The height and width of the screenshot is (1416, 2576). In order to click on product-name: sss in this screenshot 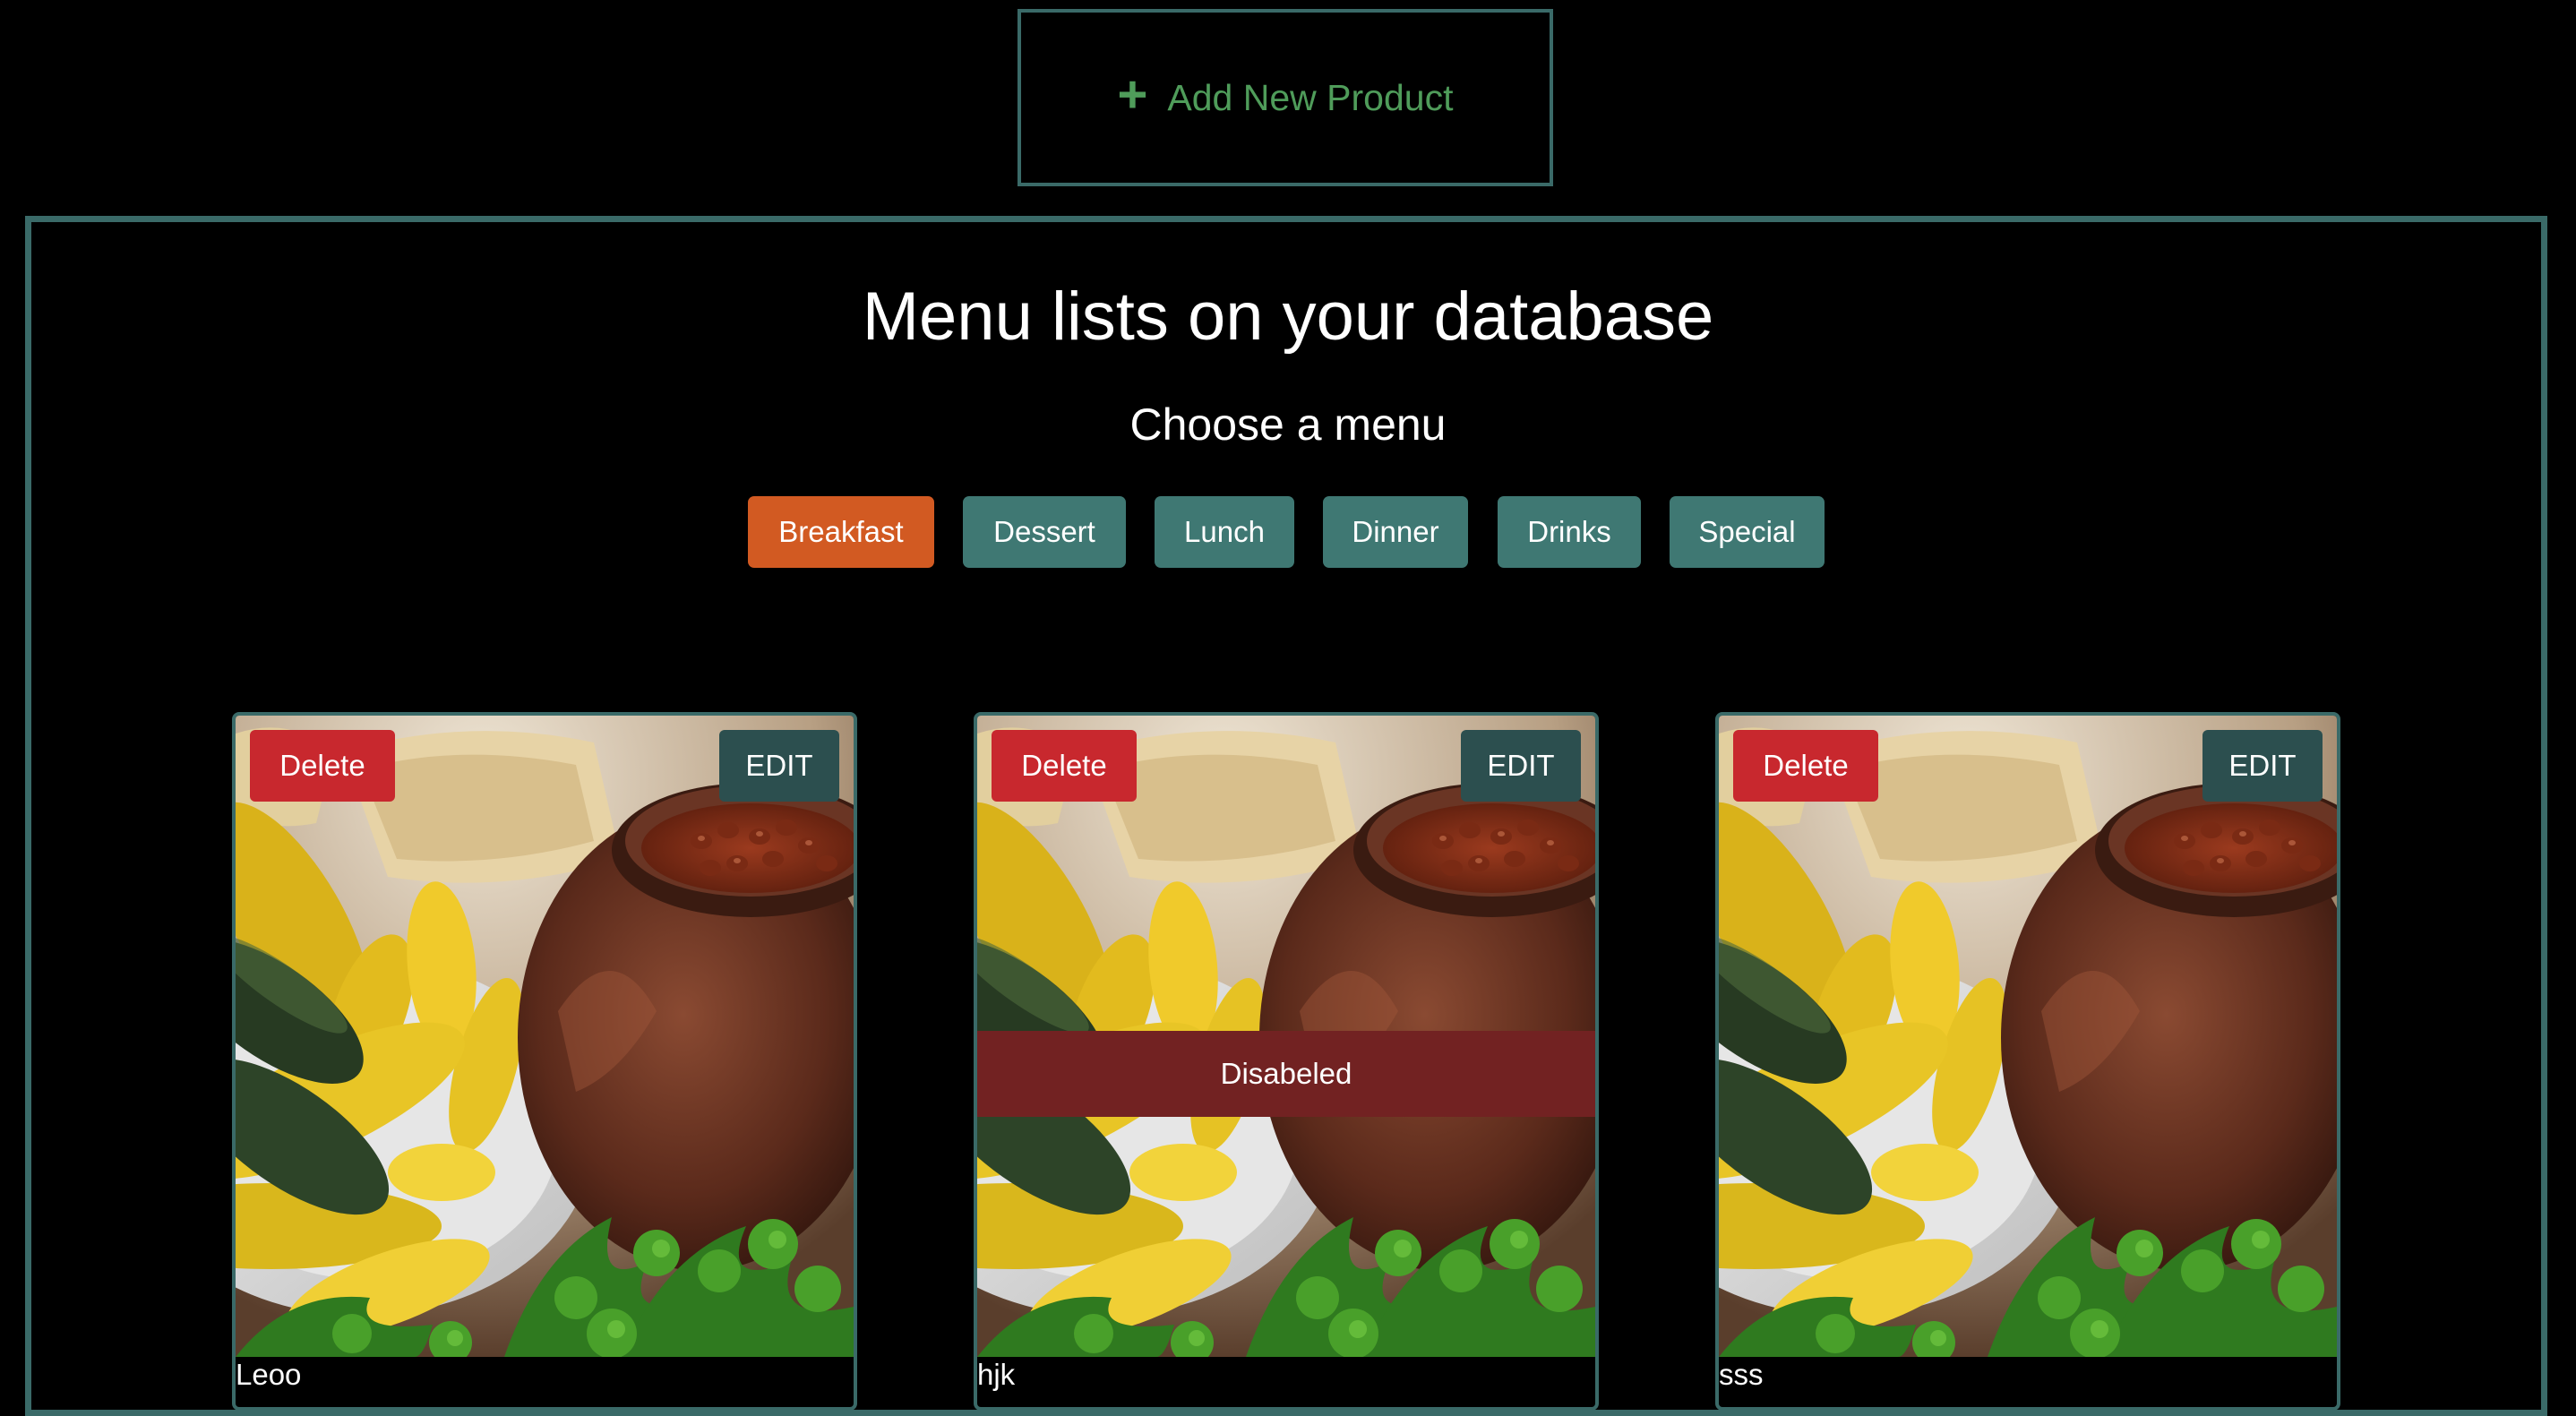, I will do `click(1741, 1374)`.